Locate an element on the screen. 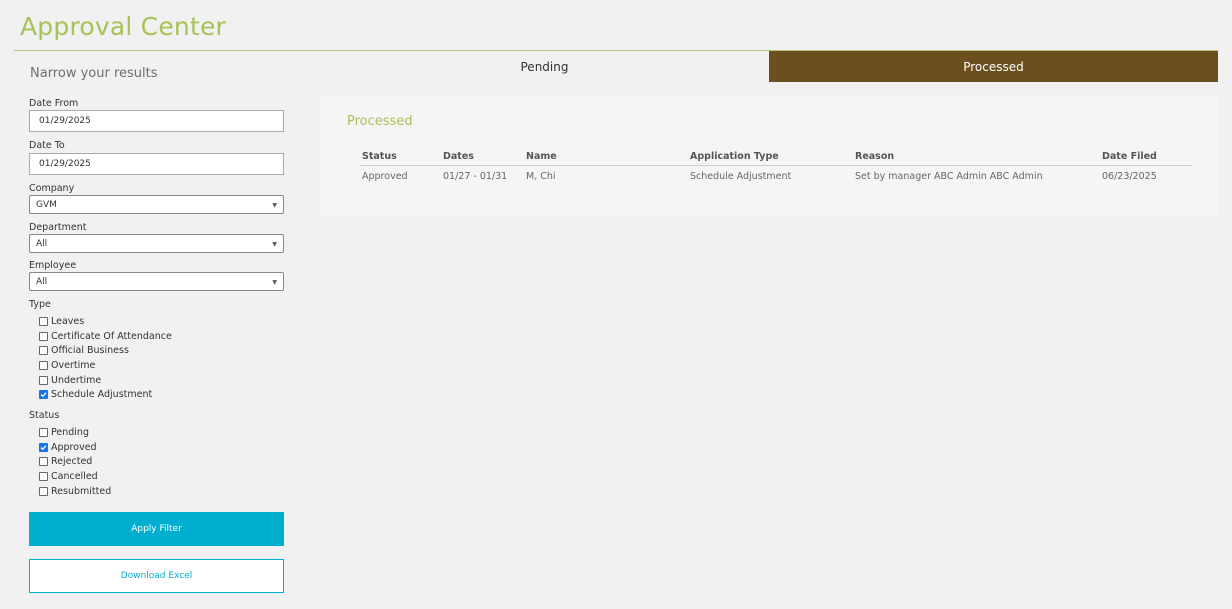 The image size is (1232, 609). status-cell: Approved is located at coordinates (385, 176).